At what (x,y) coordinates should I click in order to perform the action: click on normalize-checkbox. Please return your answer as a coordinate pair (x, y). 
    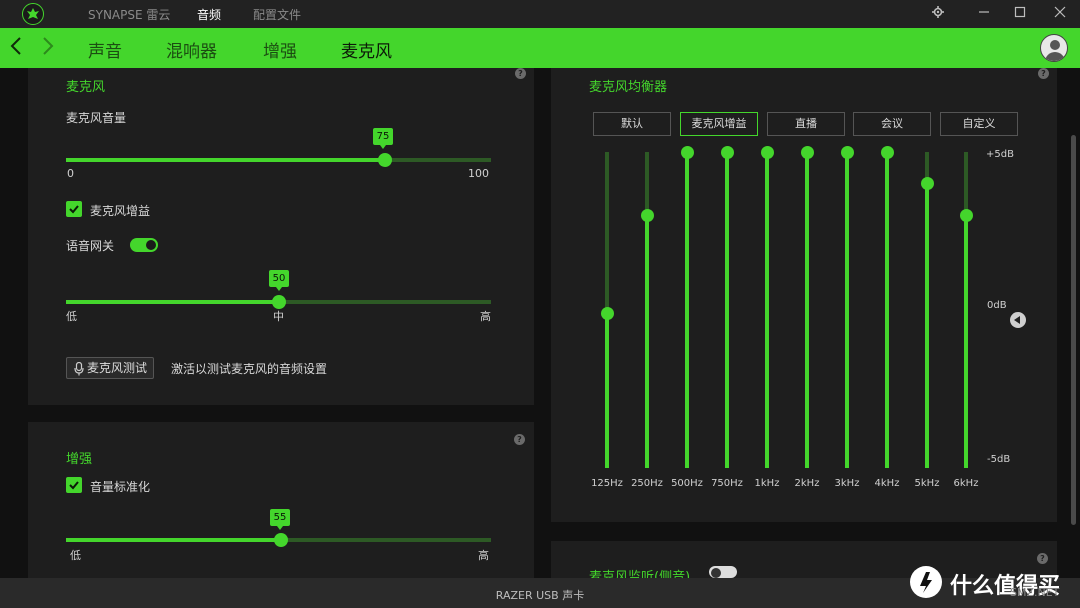
    Looking at the image, I should click on (74, 485).